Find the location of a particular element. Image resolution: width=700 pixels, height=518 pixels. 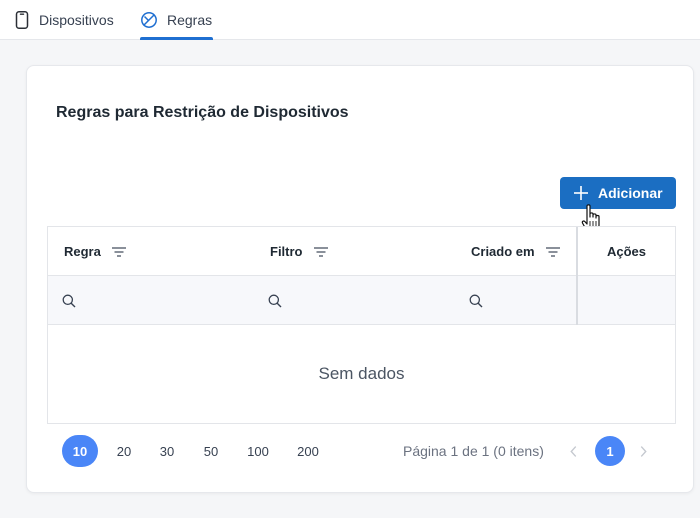

column-header-filter: Filtro is located at coordinates (299, 251).